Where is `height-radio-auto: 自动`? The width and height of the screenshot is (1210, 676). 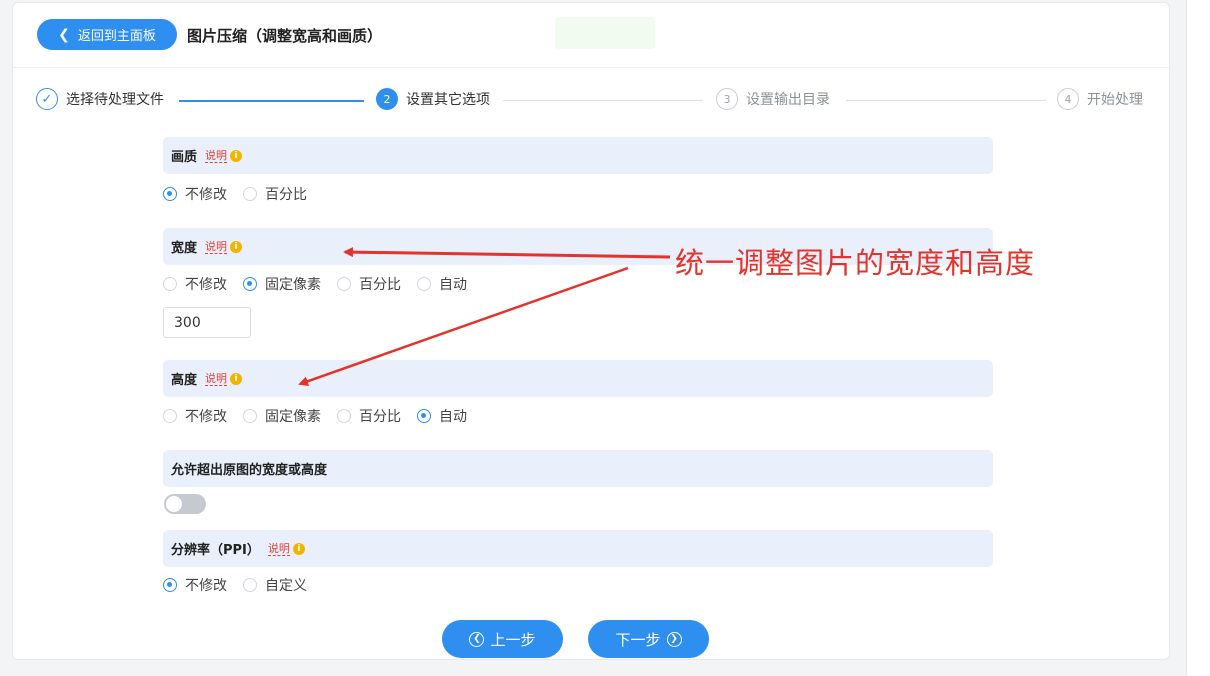 height-radio-auto: 自动 is located at coordinates (442, 416).